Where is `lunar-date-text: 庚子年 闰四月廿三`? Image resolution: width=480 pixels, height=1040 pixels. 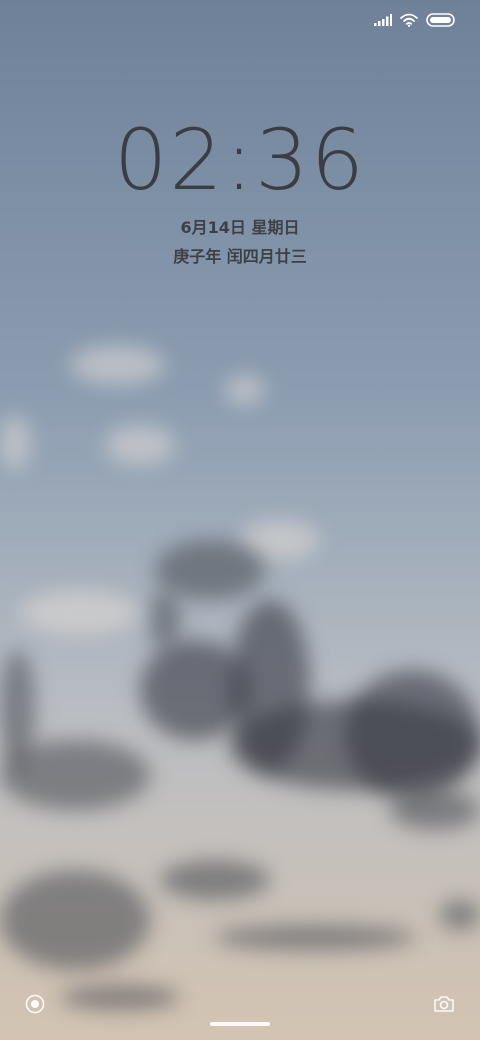
lunar-date-text: 庚子年 闰四月廿三 is located at coordinates (240, 256).